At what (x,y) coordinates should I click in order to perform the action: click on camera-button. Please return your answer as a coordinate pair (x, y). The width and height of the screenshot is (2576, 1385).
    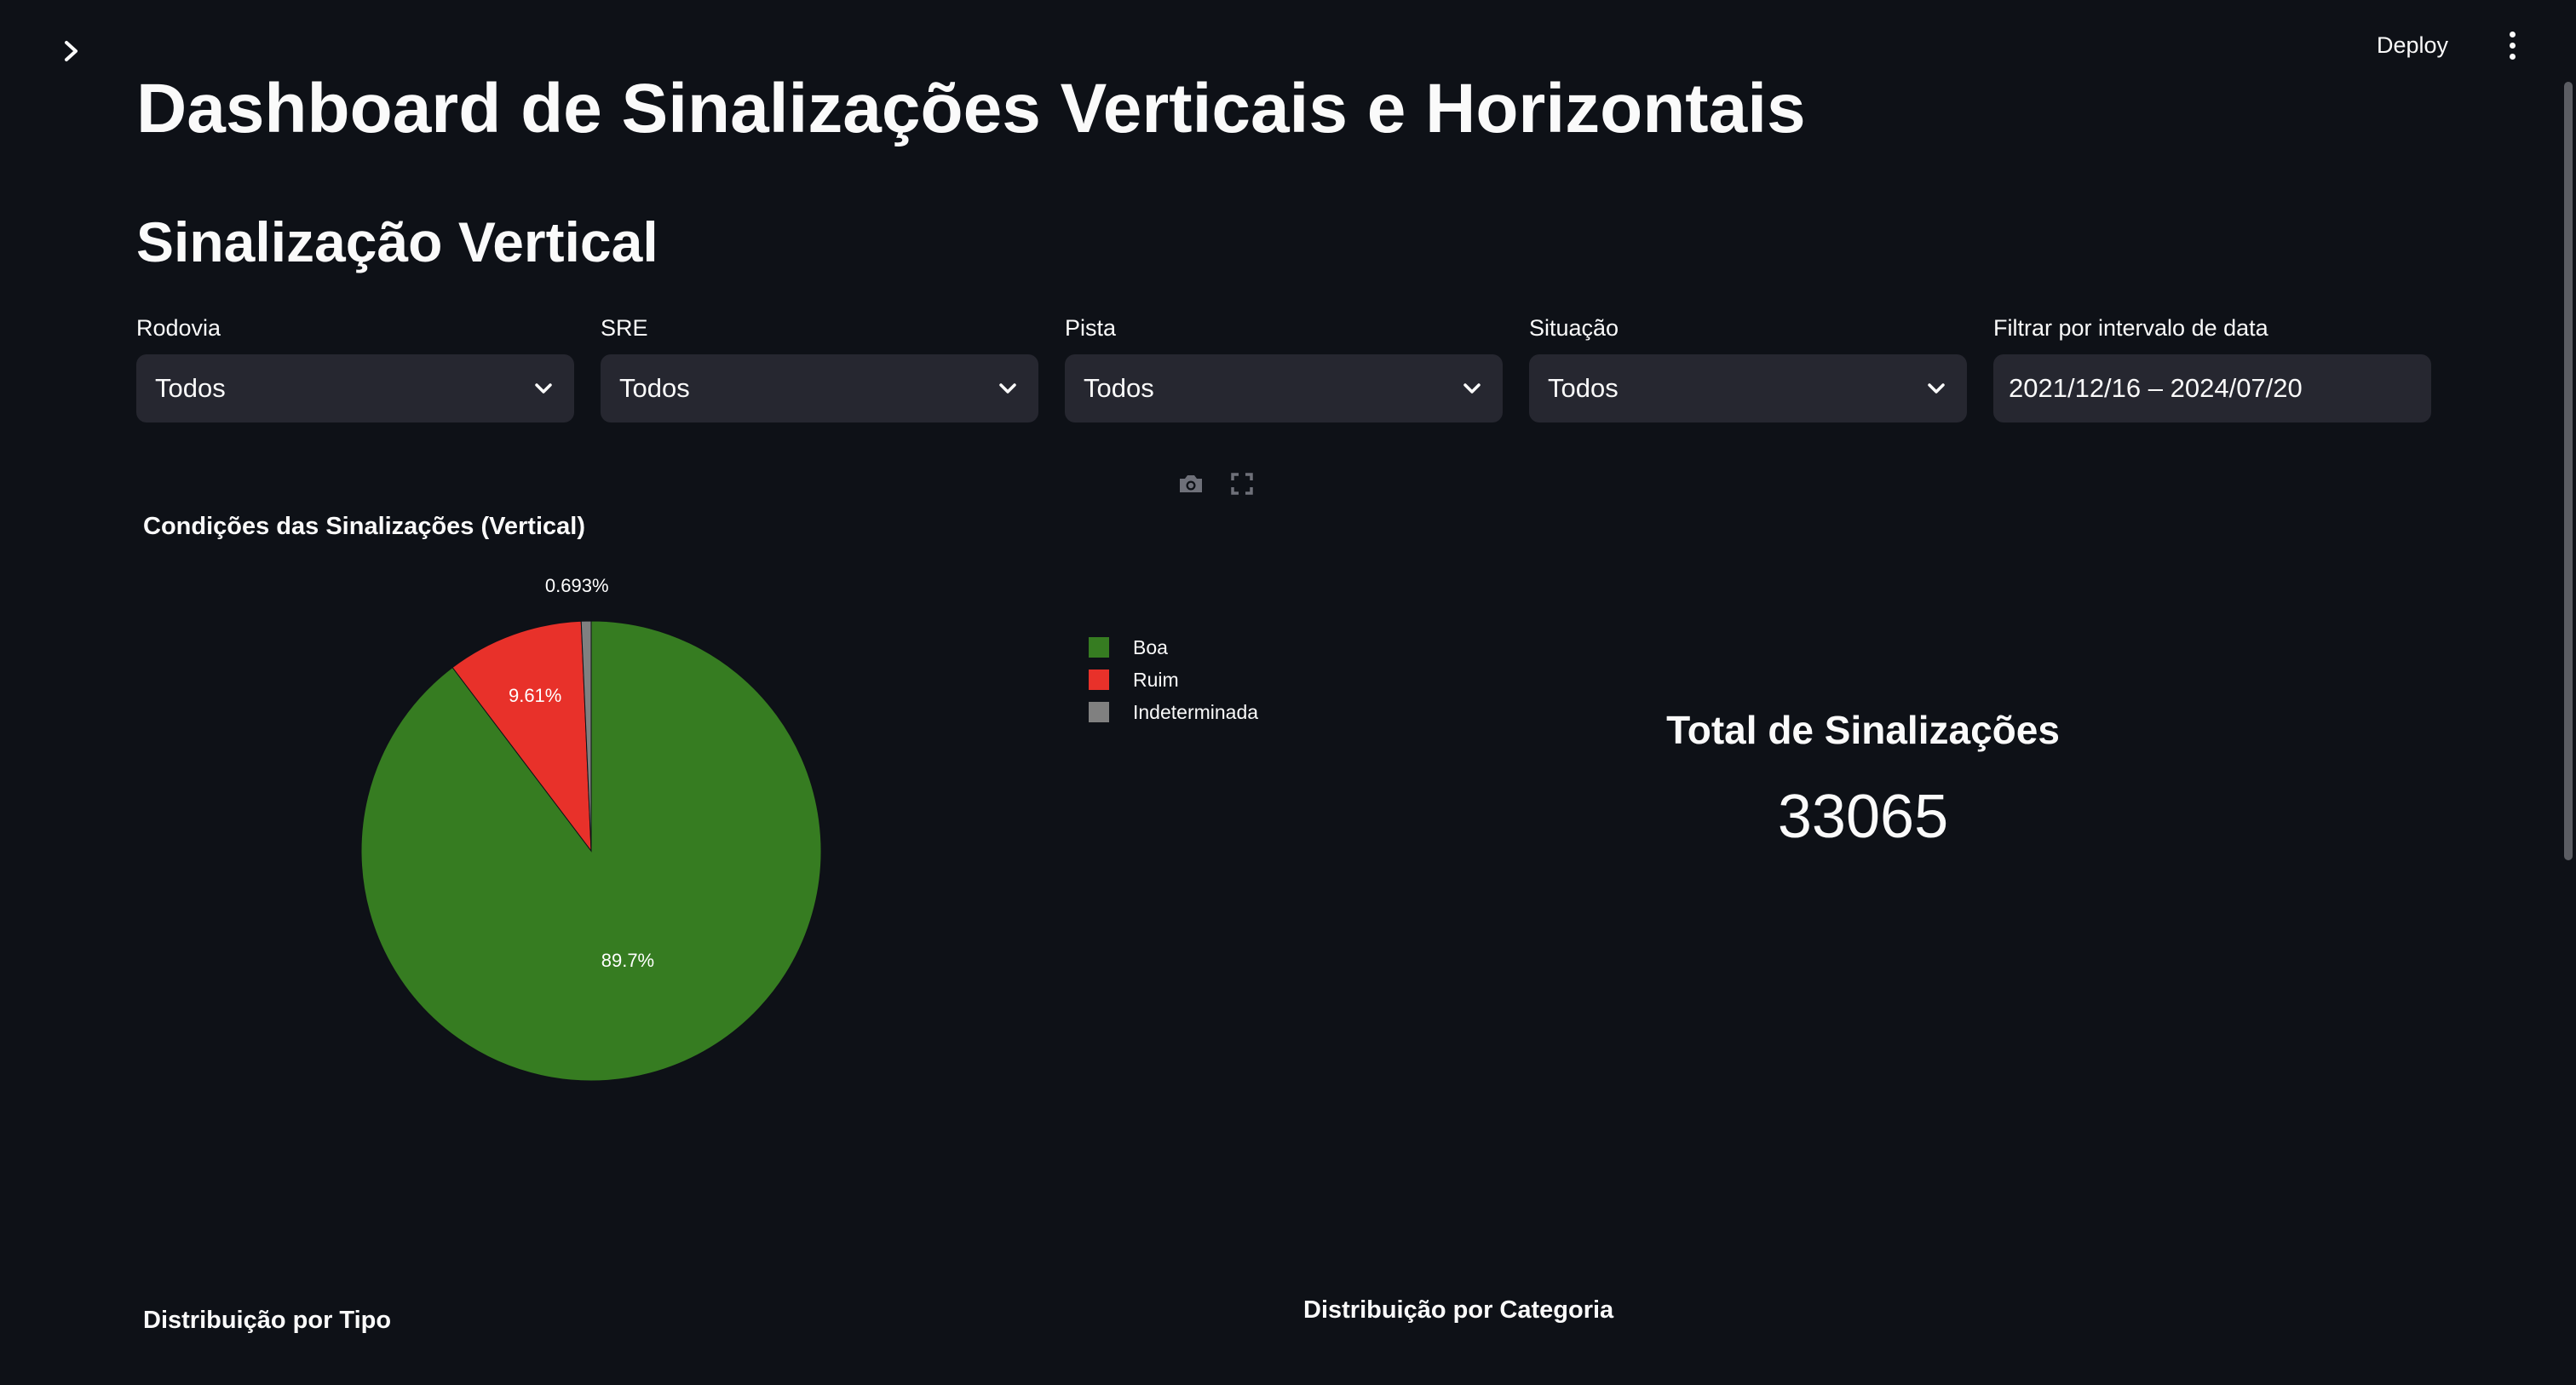
    Looking at the image, I should click on (1191, 484).